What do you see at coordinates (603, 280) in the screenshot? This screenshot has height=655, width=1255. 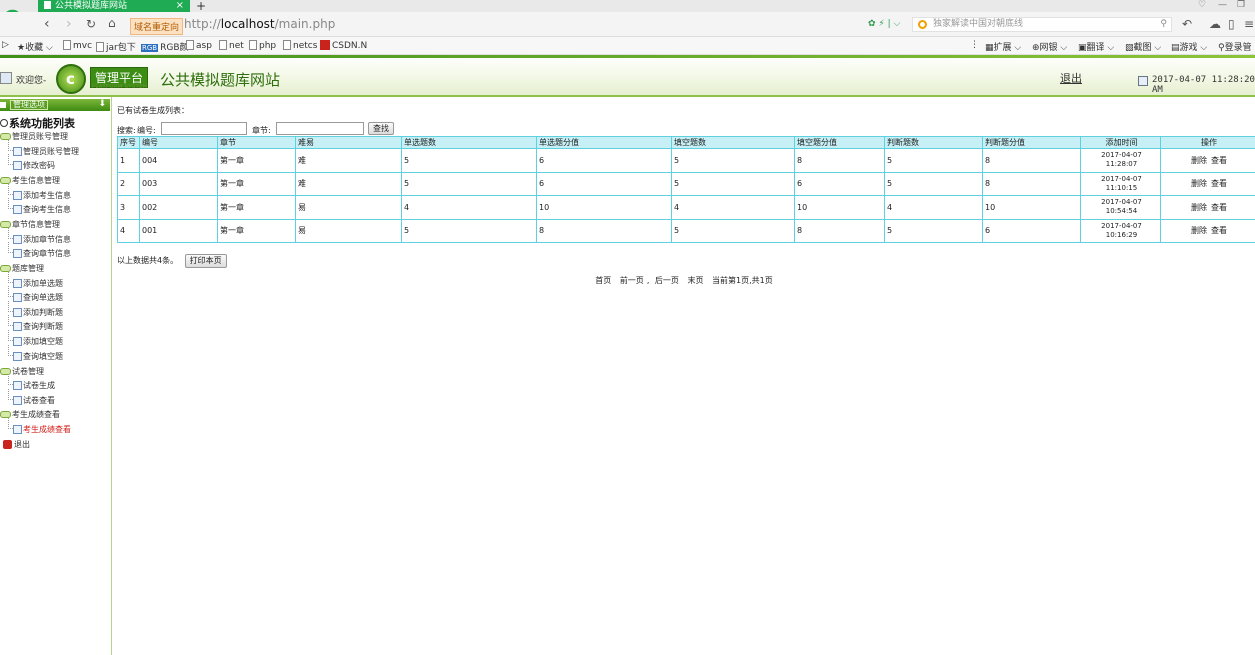 I see `first-page-link: 首页` at bounding box center [603, 280].